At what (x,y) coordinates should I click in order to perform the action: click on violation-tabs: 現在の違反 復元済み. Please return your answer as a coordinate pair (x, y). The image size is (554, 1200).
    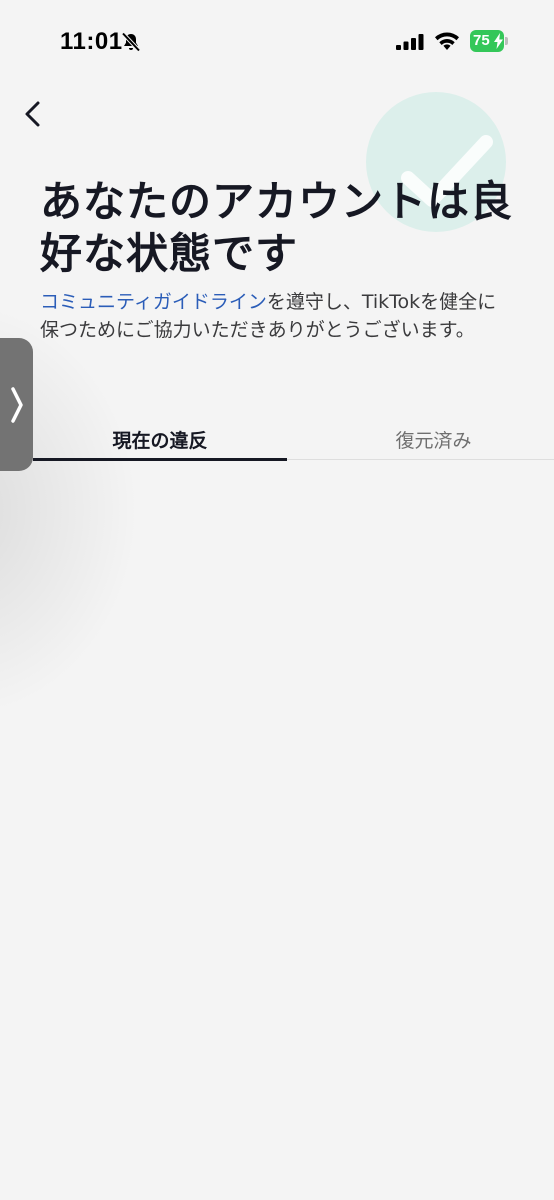
    Looking at the image, I should click on (293, 441).